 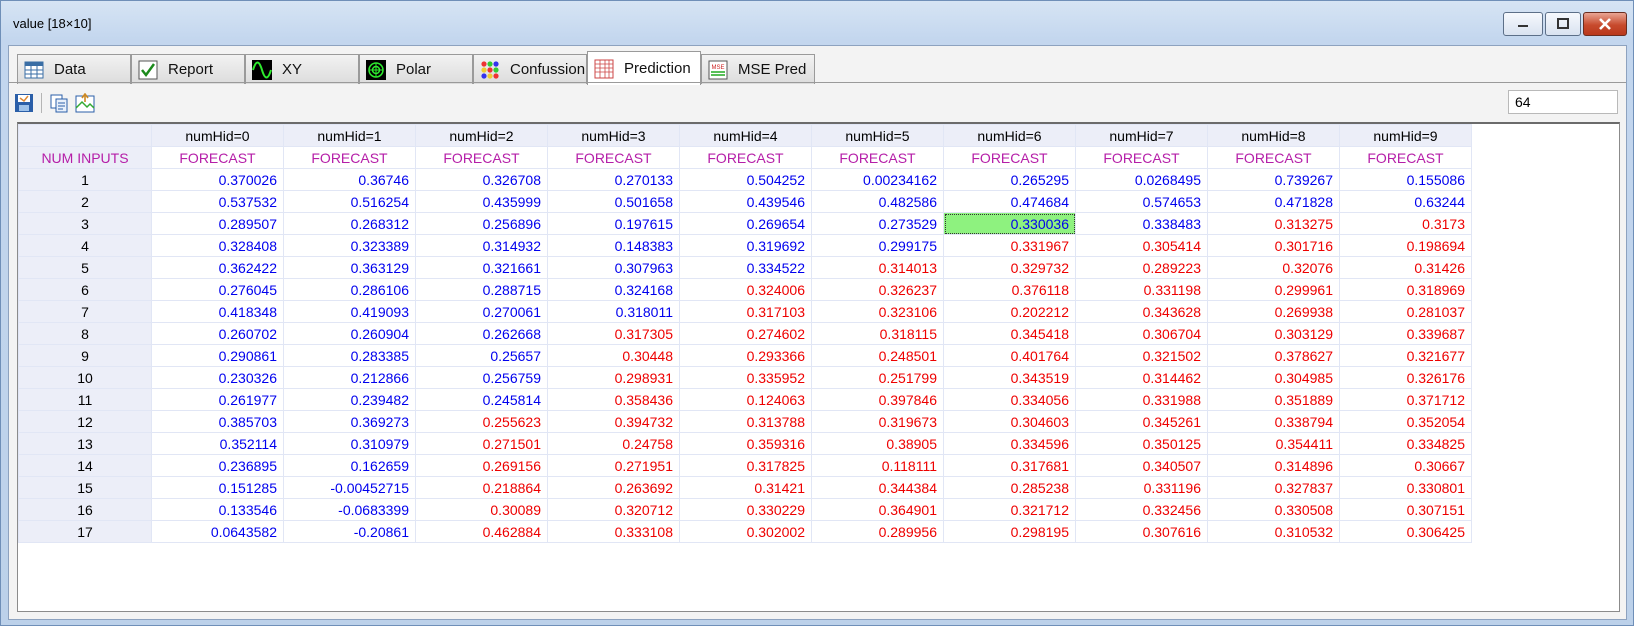 What do you see at coordinates (85, 179) in the screenshot?
I see `row-header: 1` at bounding box center [85, 179].